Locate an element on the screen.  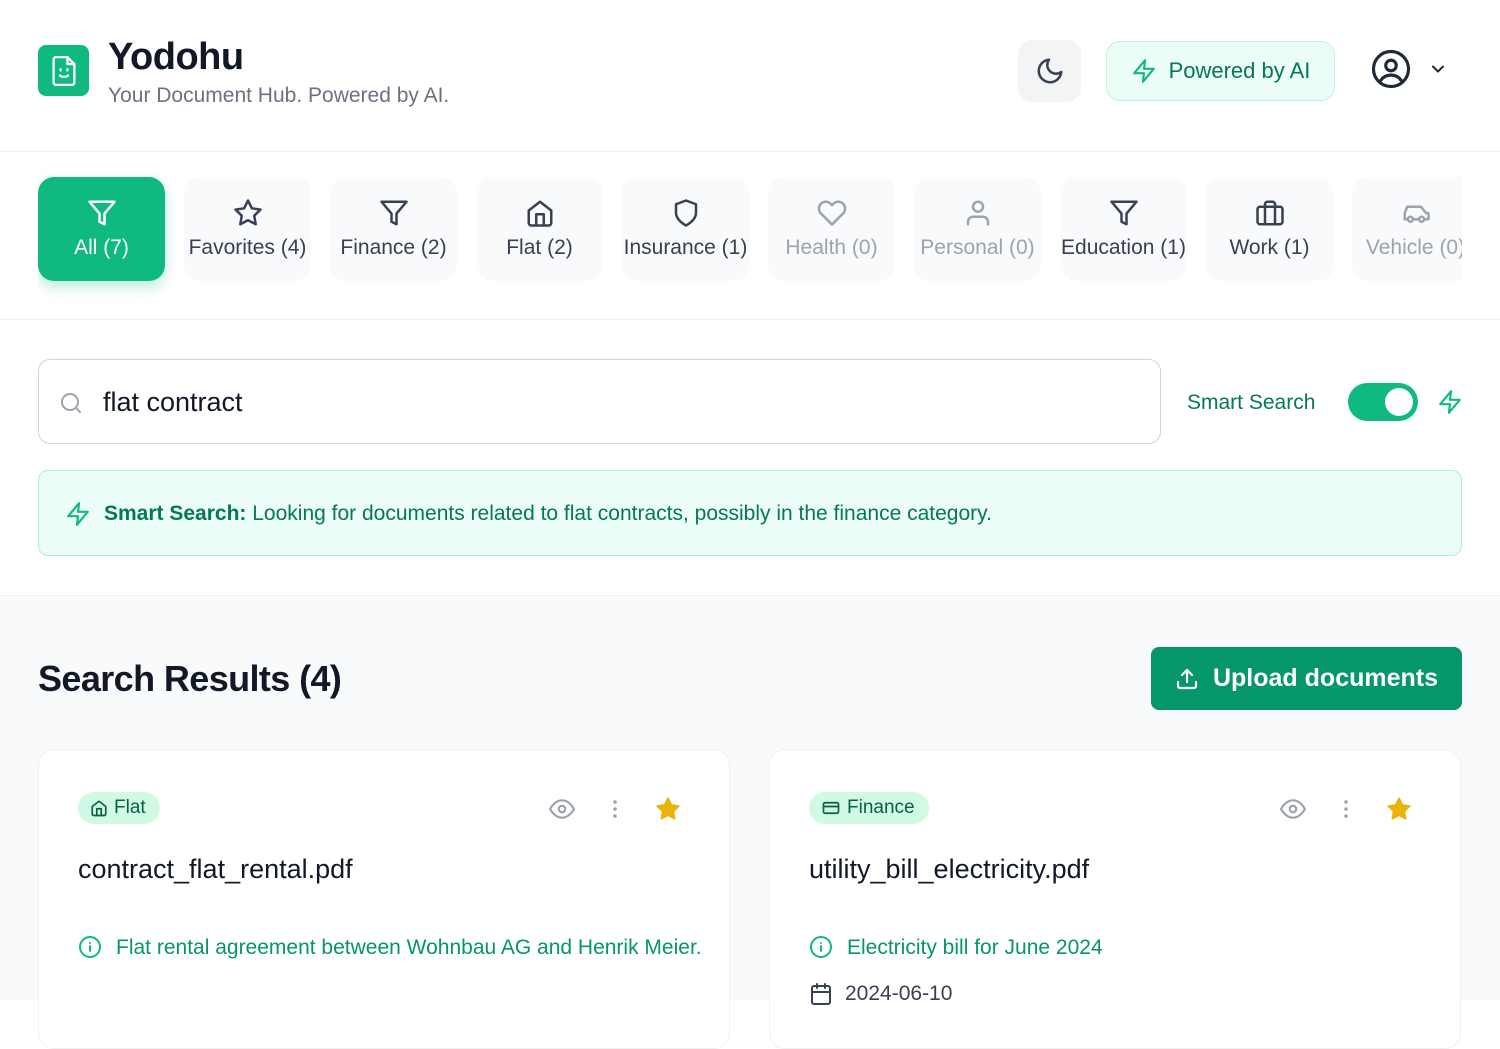
results-title: Search Results (4) is located at coordinates (190, 678).